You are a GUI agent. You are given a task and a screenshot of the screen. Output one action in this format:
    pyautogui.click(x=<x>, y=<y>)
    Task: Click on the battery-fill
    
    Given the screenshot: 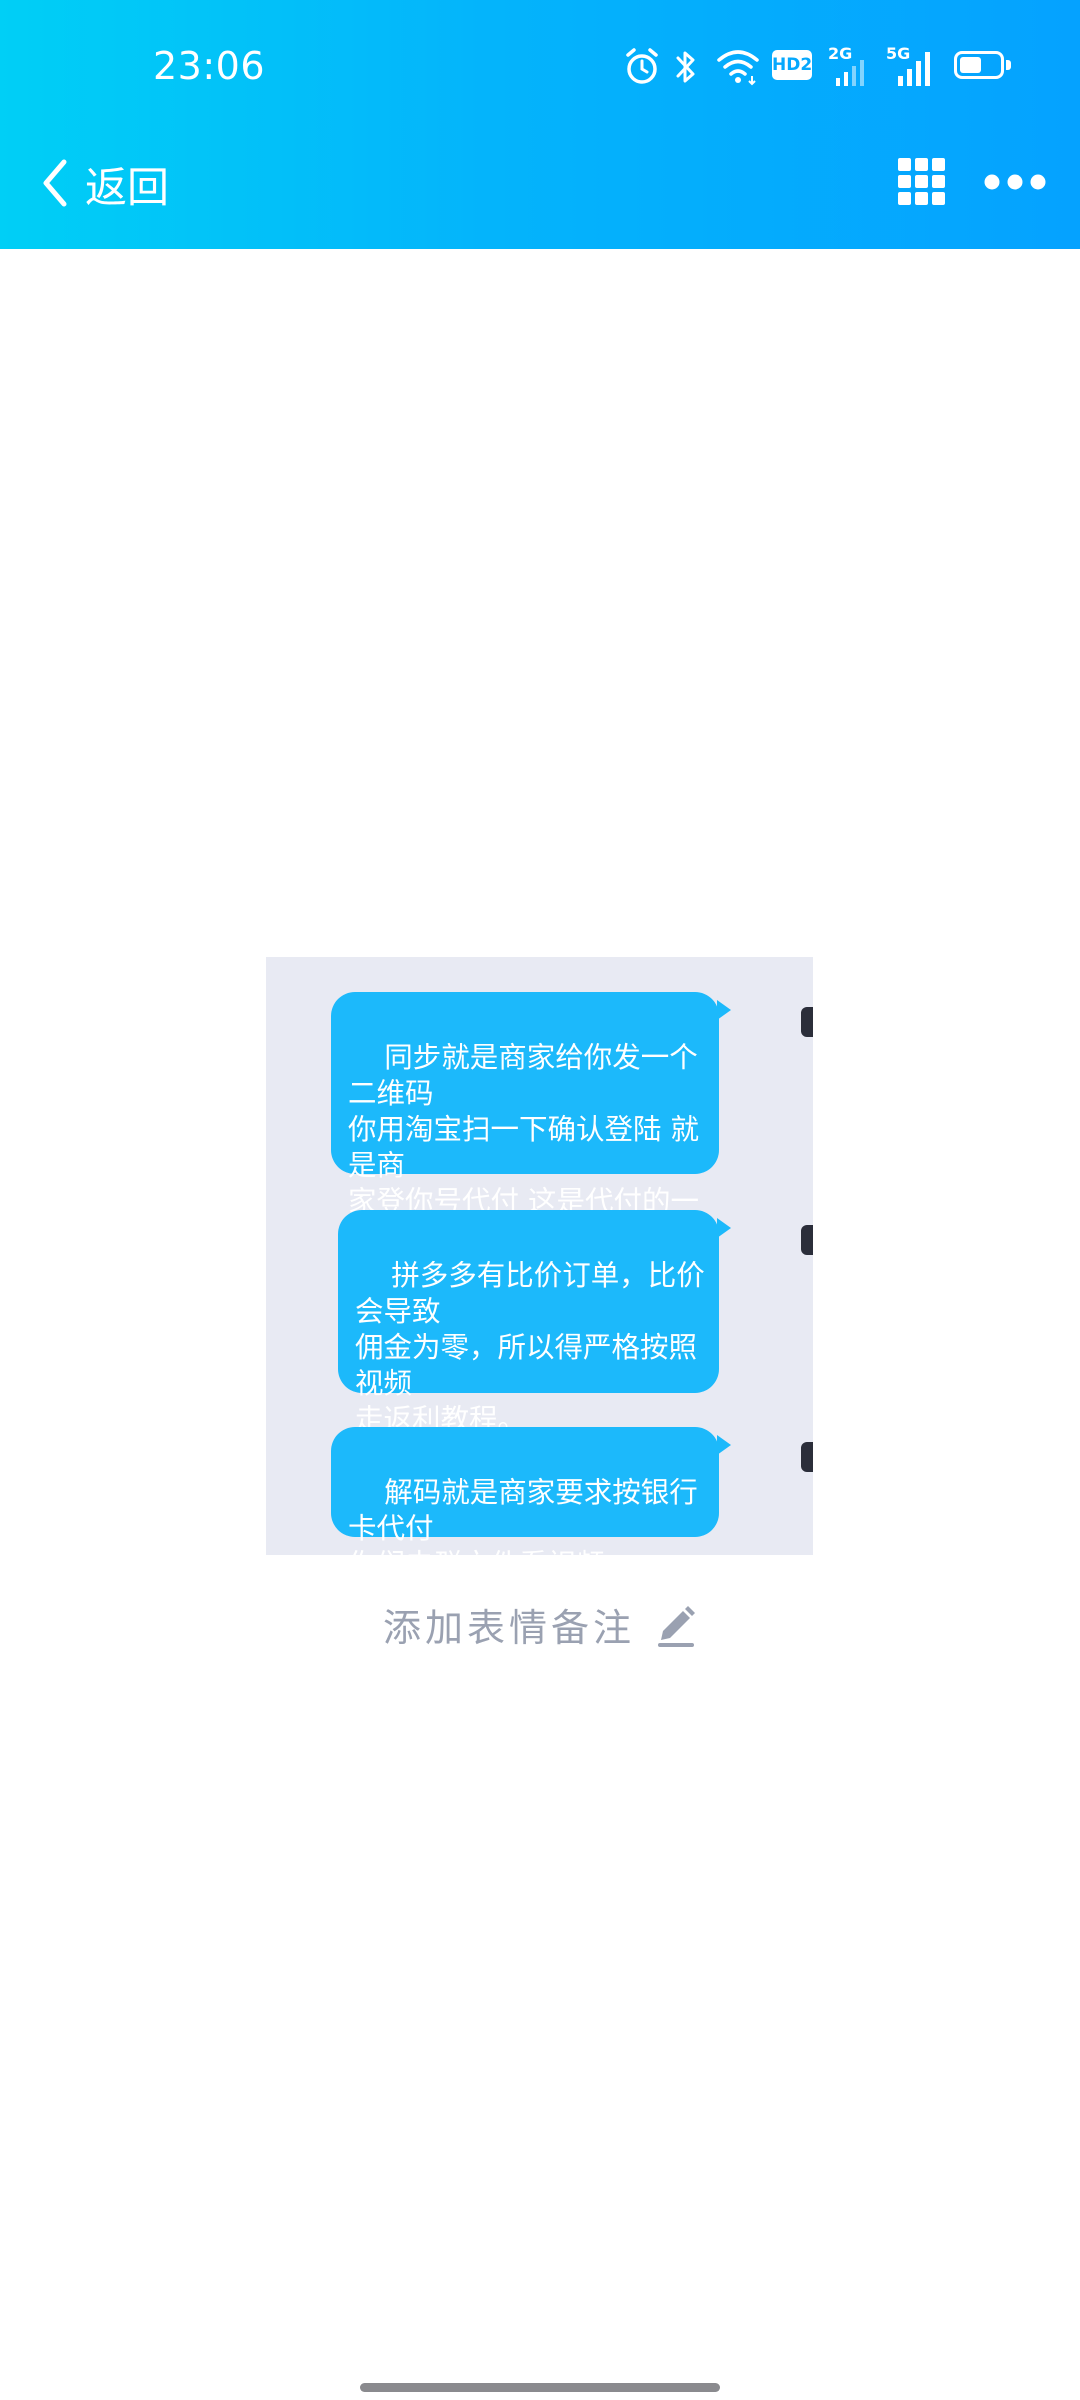 What is the action you would take?
    pyautogui.click(x=970, y=65)
    